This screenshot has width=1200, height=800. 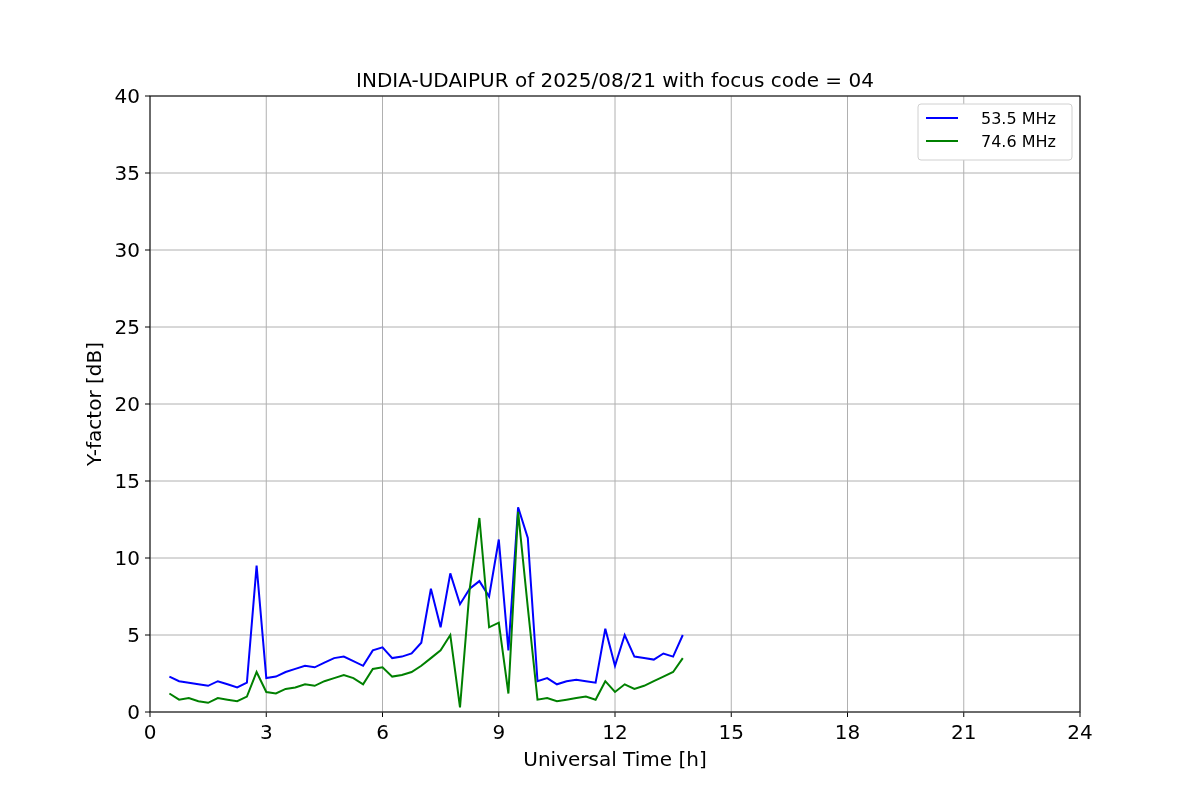 I want to click on y-tick-label: 25, so click(x=127, y=327).